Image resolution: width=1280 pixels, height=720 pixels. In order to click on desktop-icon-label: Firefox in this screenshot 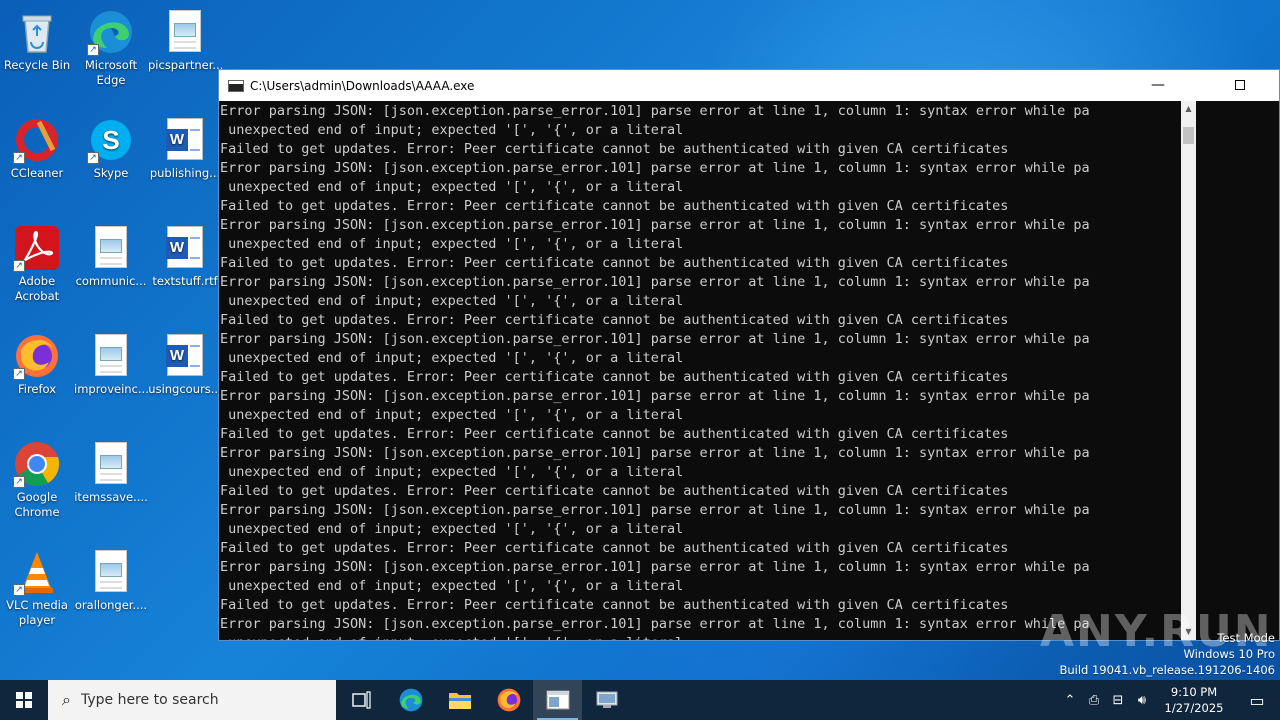, I will do `click(37, 389)`.